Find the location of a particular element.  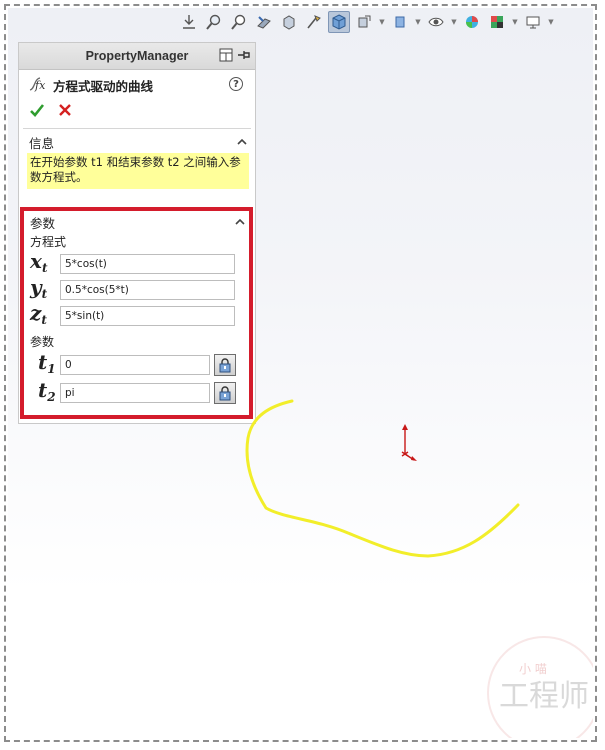

equation-row-x: xt is located at coordinates (136, 264).